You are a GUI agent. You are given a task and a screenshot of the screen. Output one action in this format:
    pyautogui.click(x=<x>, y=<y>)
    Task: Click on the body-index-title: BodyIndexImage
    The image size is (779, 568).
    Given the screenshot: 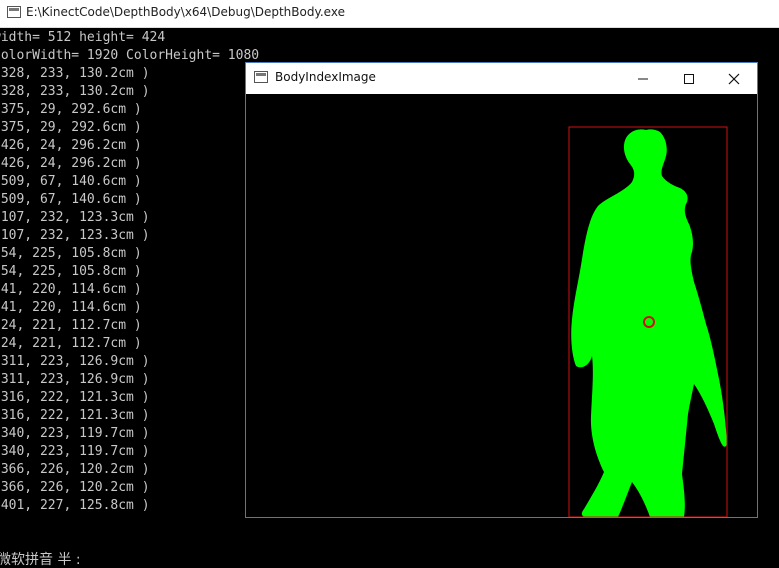 What is the action you would take?
    pyautogui.click(x=325, y=77)
    